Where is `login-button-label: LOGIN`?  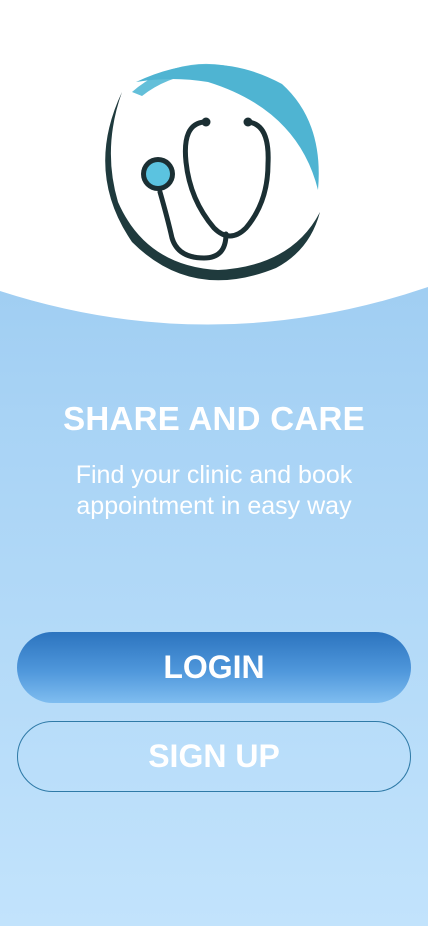 login-button-label: LOGIN is located at coordinates (214, 667).